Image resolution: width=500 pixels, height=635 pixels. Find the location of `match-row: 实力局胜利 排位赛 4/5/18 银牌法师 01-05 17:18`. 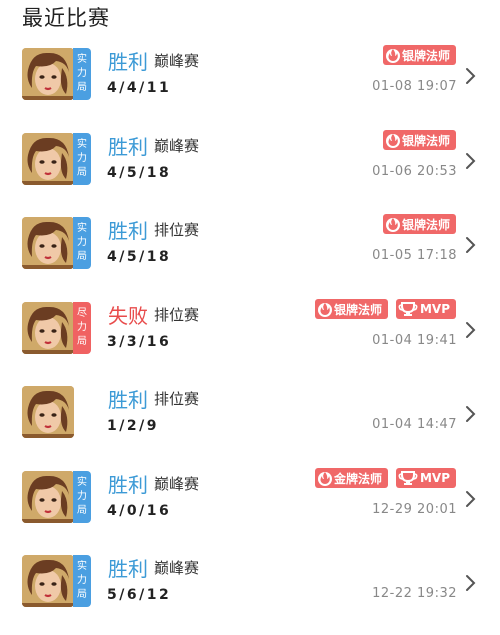

match-row: 实力局胜利 排位赛 4/5/18 银牌法师 01-05 17:18 is located at coordinates (250, 255).